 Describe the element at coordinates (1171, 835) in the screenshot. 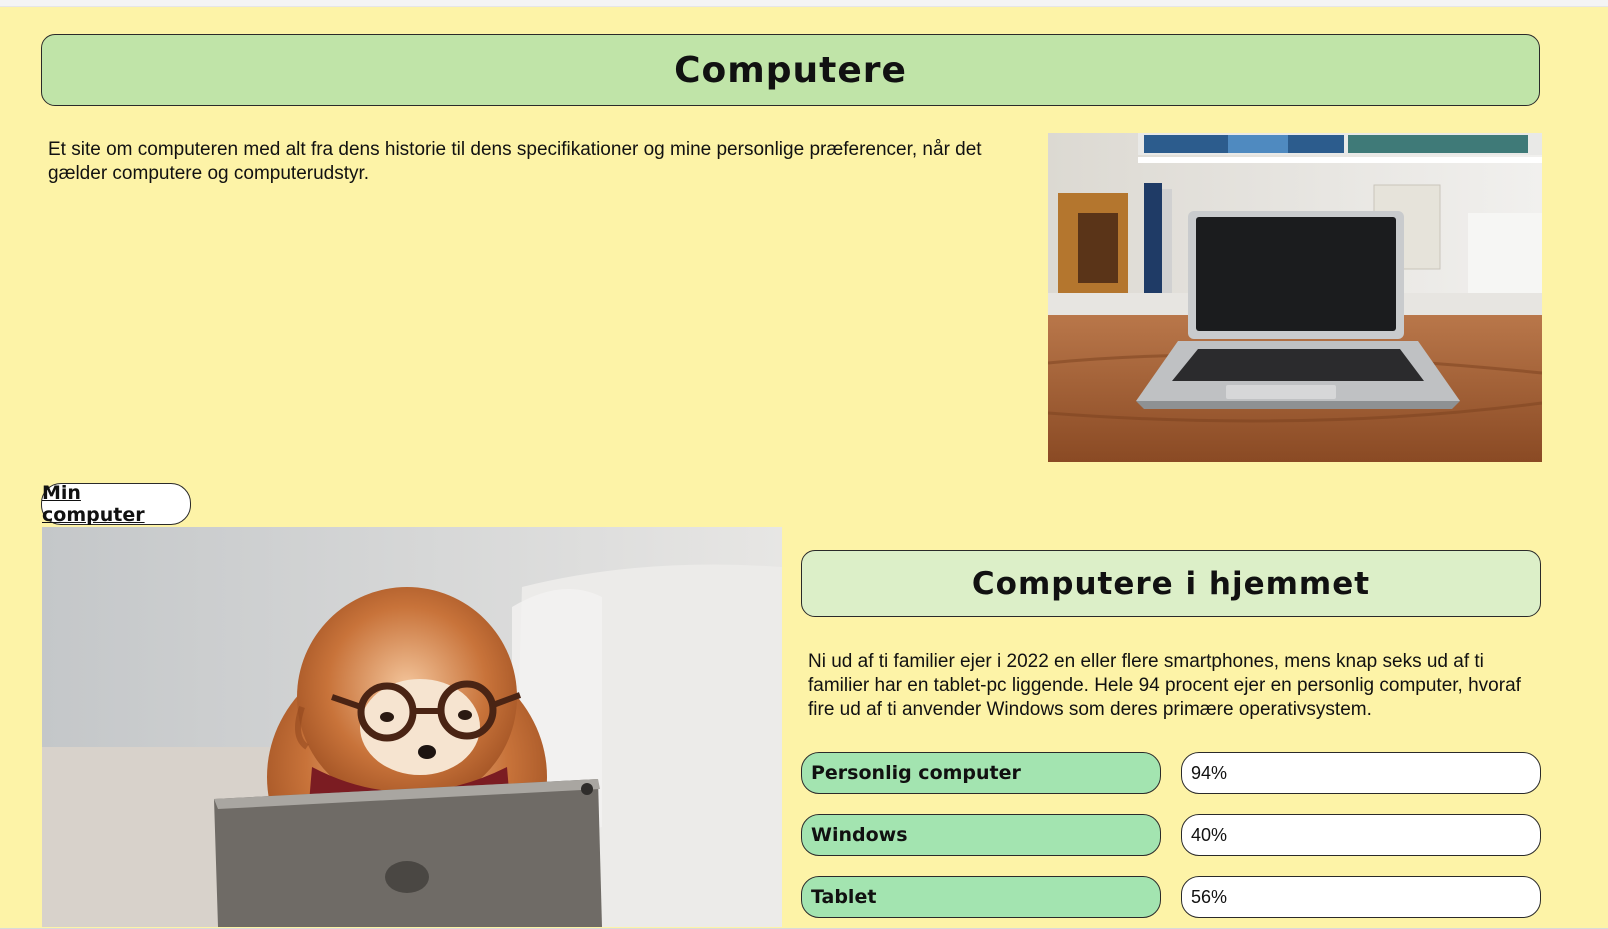

I see `stat-row: Windows 40%` at that location.